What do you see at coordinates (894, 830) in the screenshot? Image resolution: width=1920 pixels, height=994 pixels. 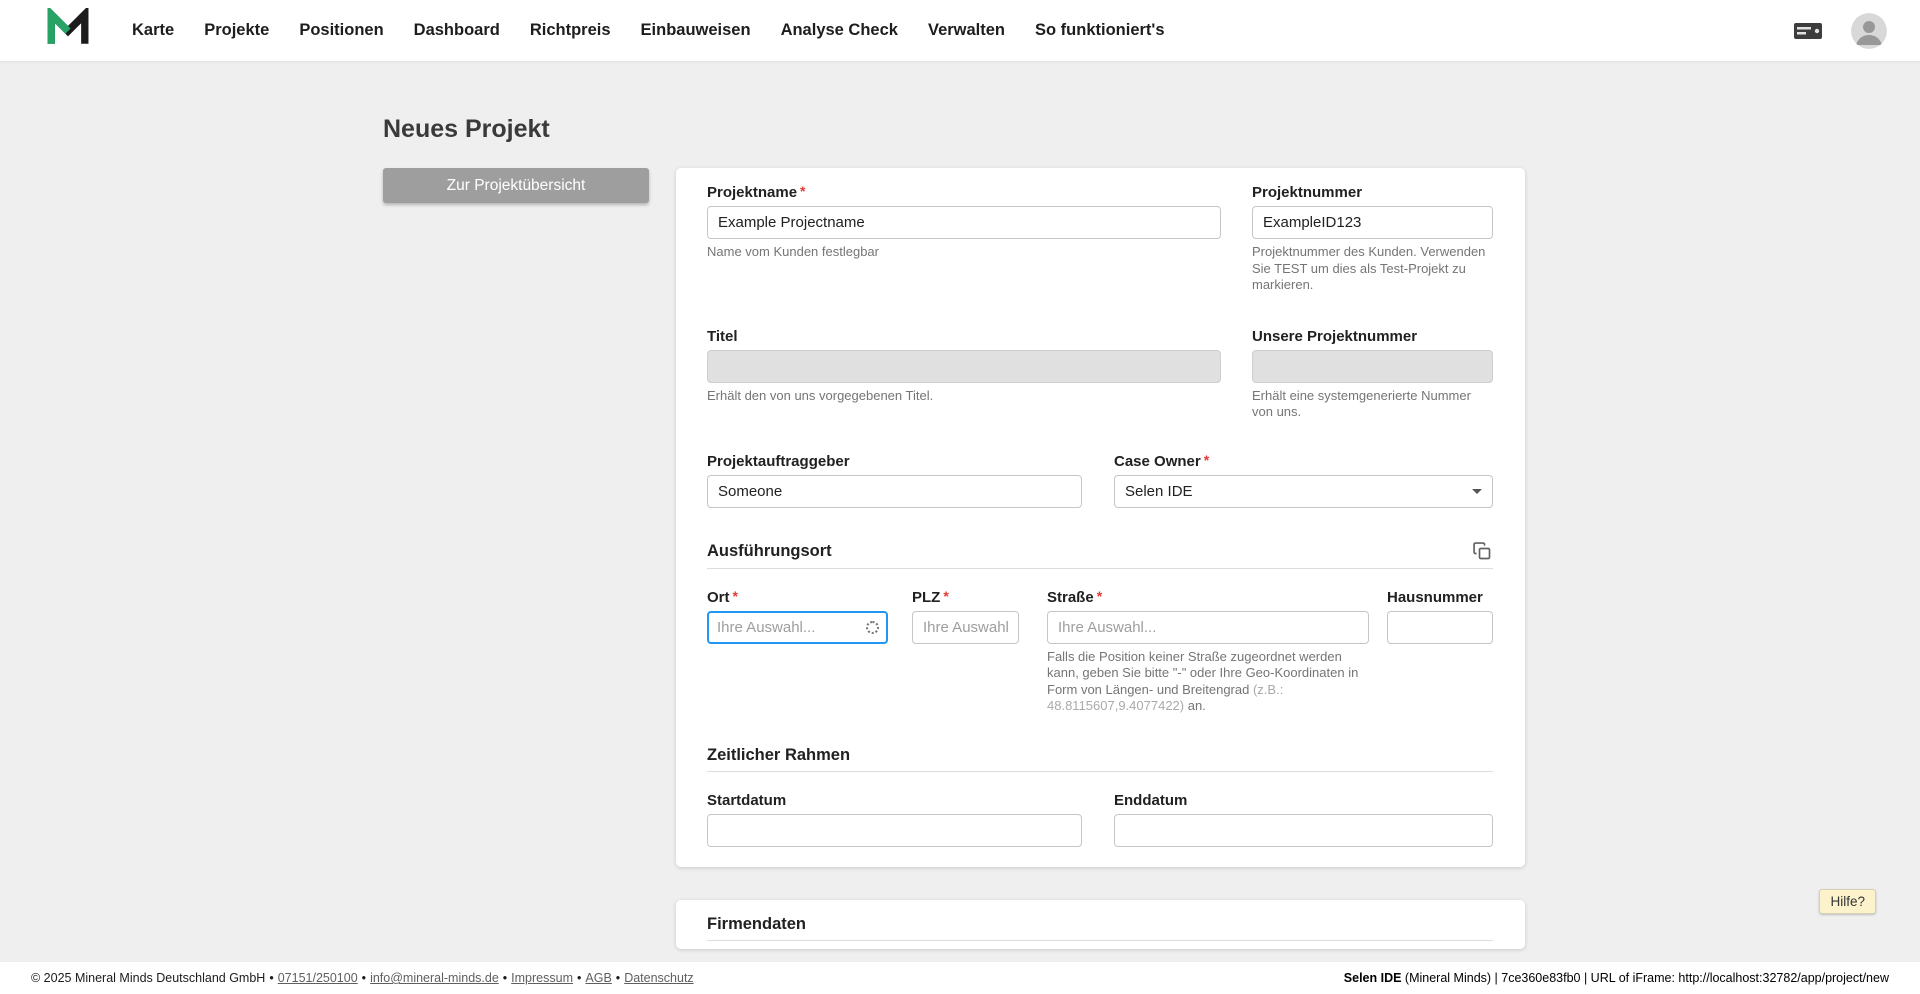 I see `startdatum-input` at bounding box center [894, 830].